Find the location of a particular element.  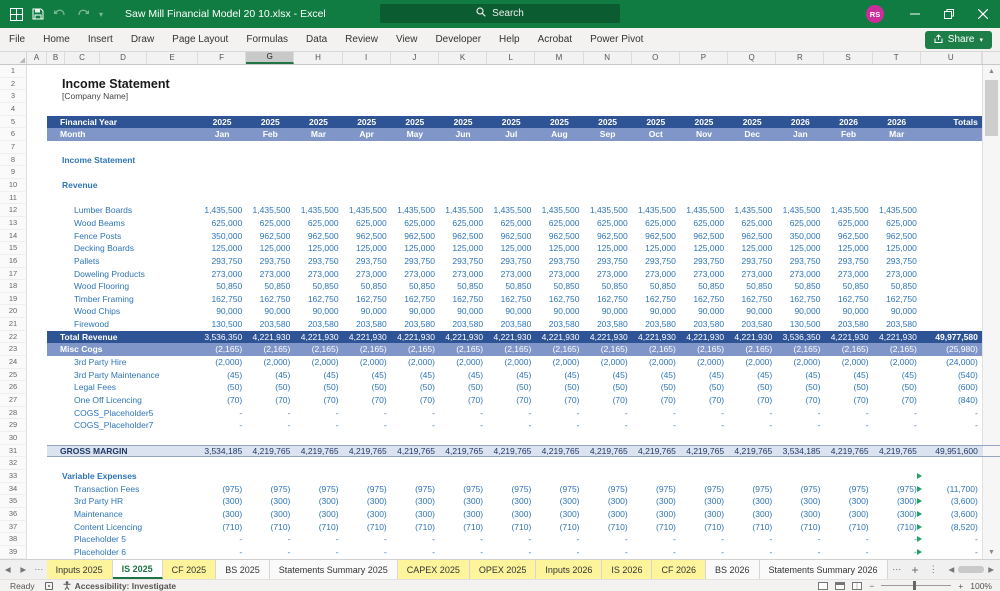

cell-total: - is located at coordinates (951, 413).